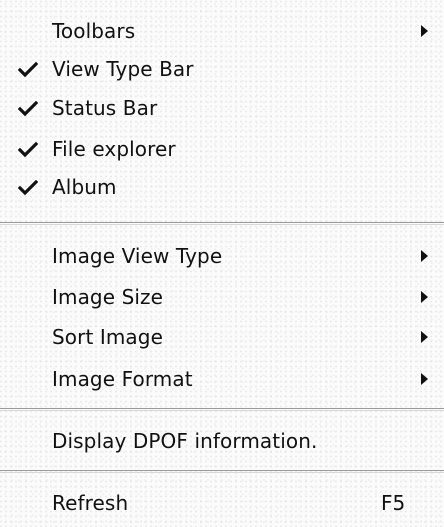  What do you see at coordinates (222, 187) in the screenshot?
I see `menu-item-album: Album` at bounding box center [222, 187].